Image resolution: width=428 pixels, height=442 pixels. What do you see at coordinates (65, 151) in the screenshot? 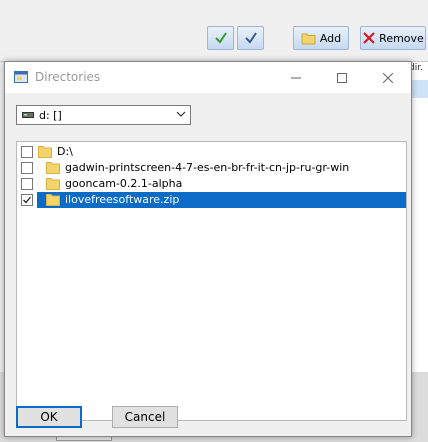
I see `tree-row-label: D:\` at bounding box center [65, 151].